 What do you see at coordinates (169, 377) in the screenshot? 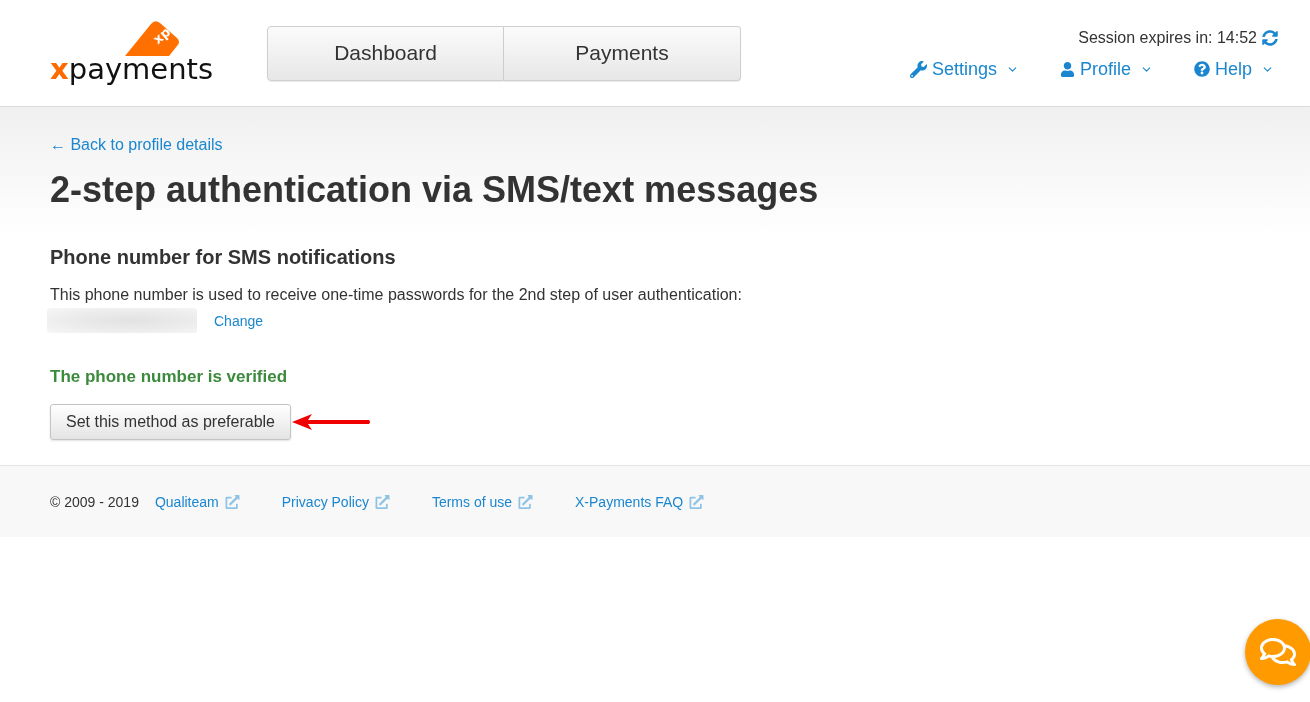
I see `verified-status: The phone number is verified` at bounding box center [169, 377].